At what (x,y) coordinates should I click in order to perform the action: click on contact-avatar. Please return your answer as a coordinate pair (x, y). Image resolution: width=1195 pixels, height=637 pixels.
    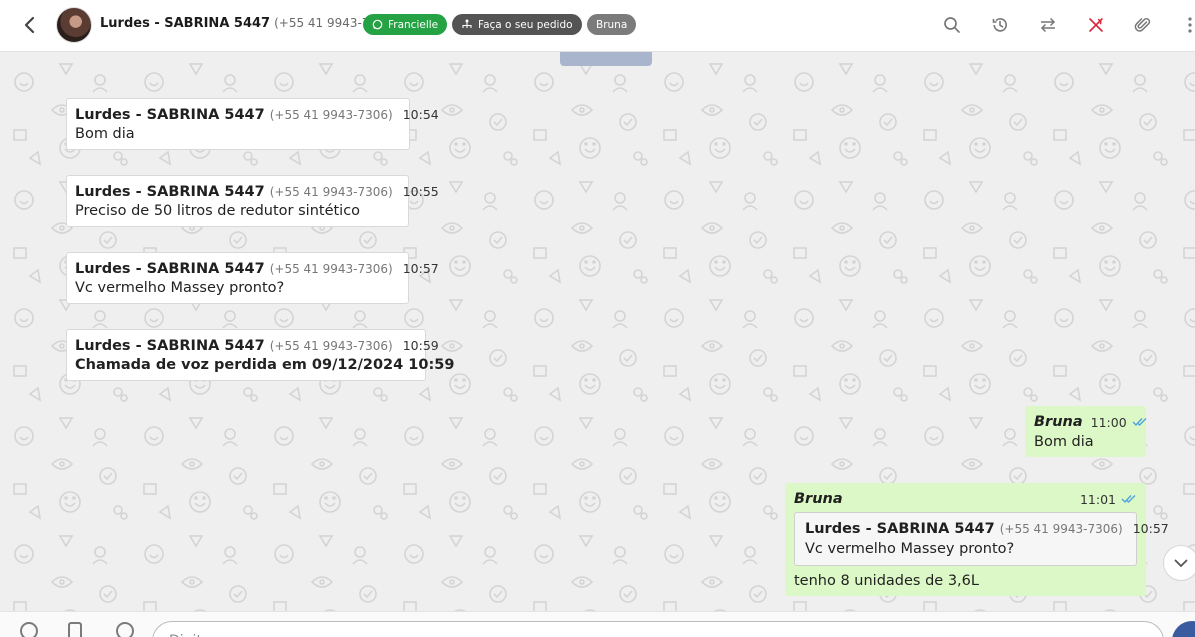
    Looking at the image, I should click on (74, 25).